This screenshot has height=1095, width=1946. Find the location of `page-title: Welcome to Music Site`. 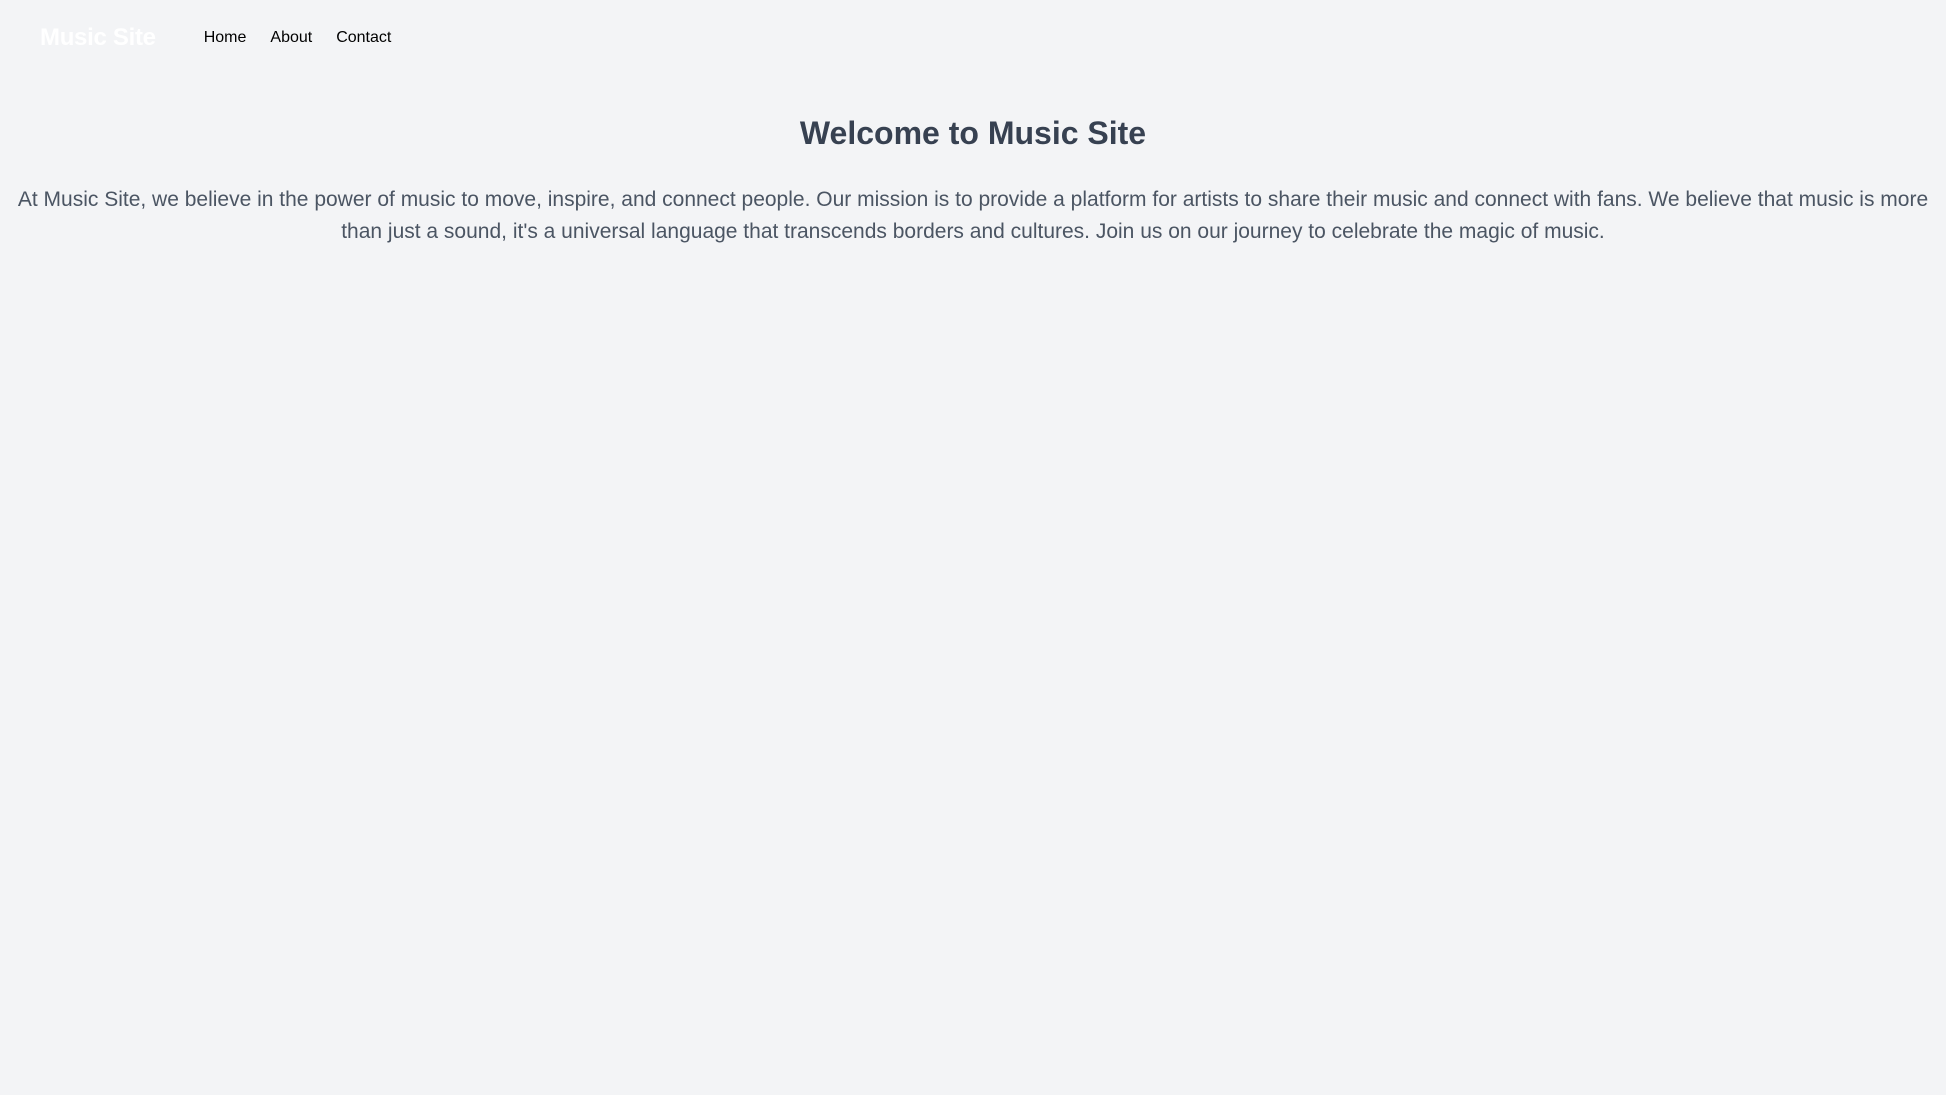

page-title: Welcome to Music Site is located at coordinates (973, 133).